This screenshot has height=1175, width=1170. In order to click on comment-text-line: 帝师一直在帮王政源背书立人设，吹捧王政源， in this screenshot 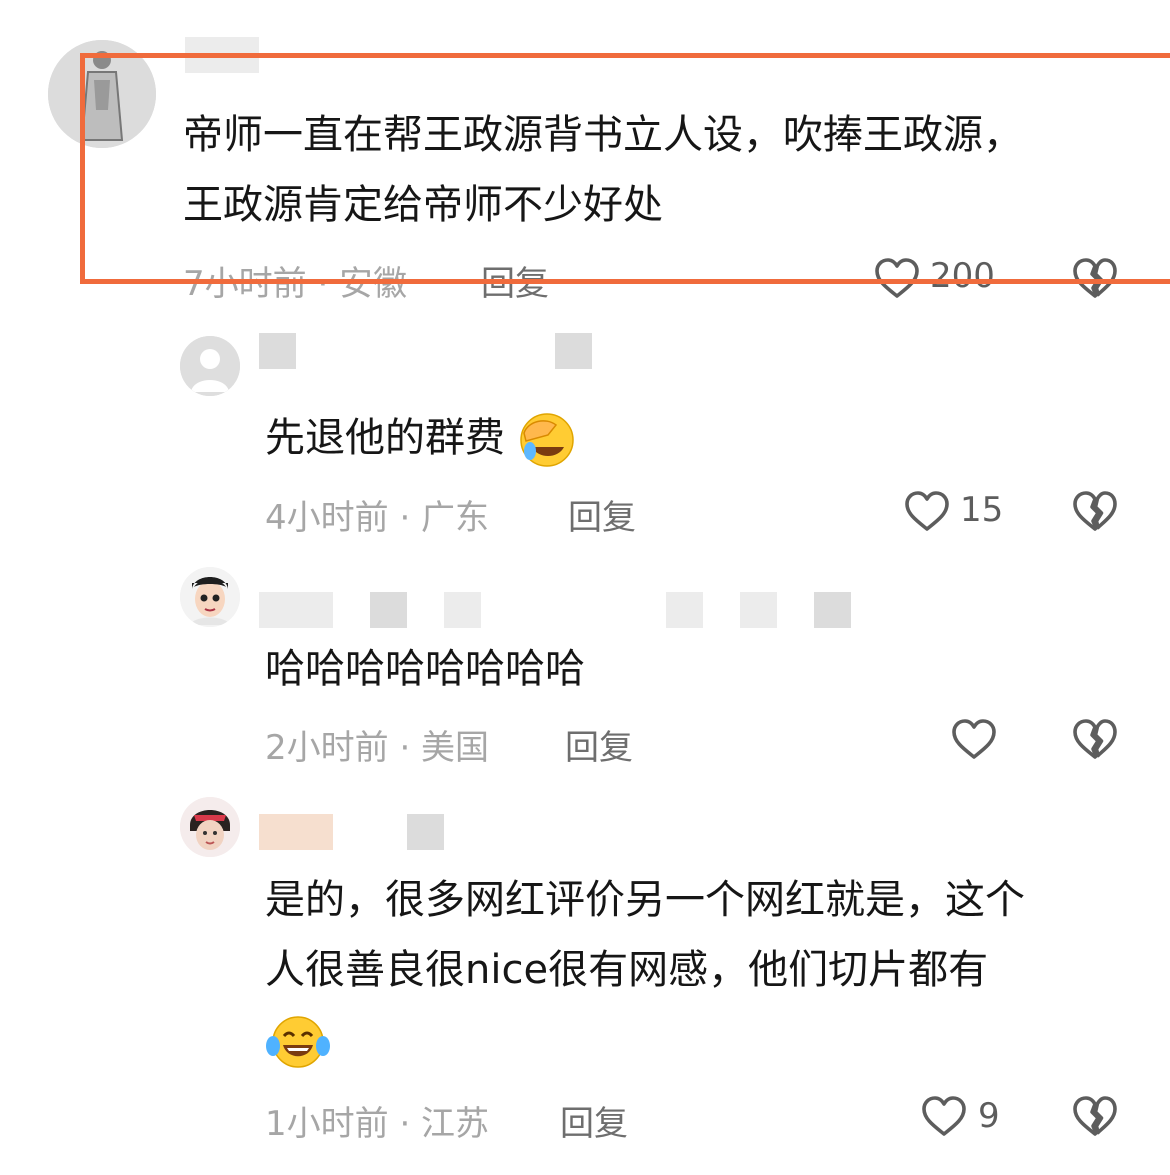, I will do `click(603, 135)`.